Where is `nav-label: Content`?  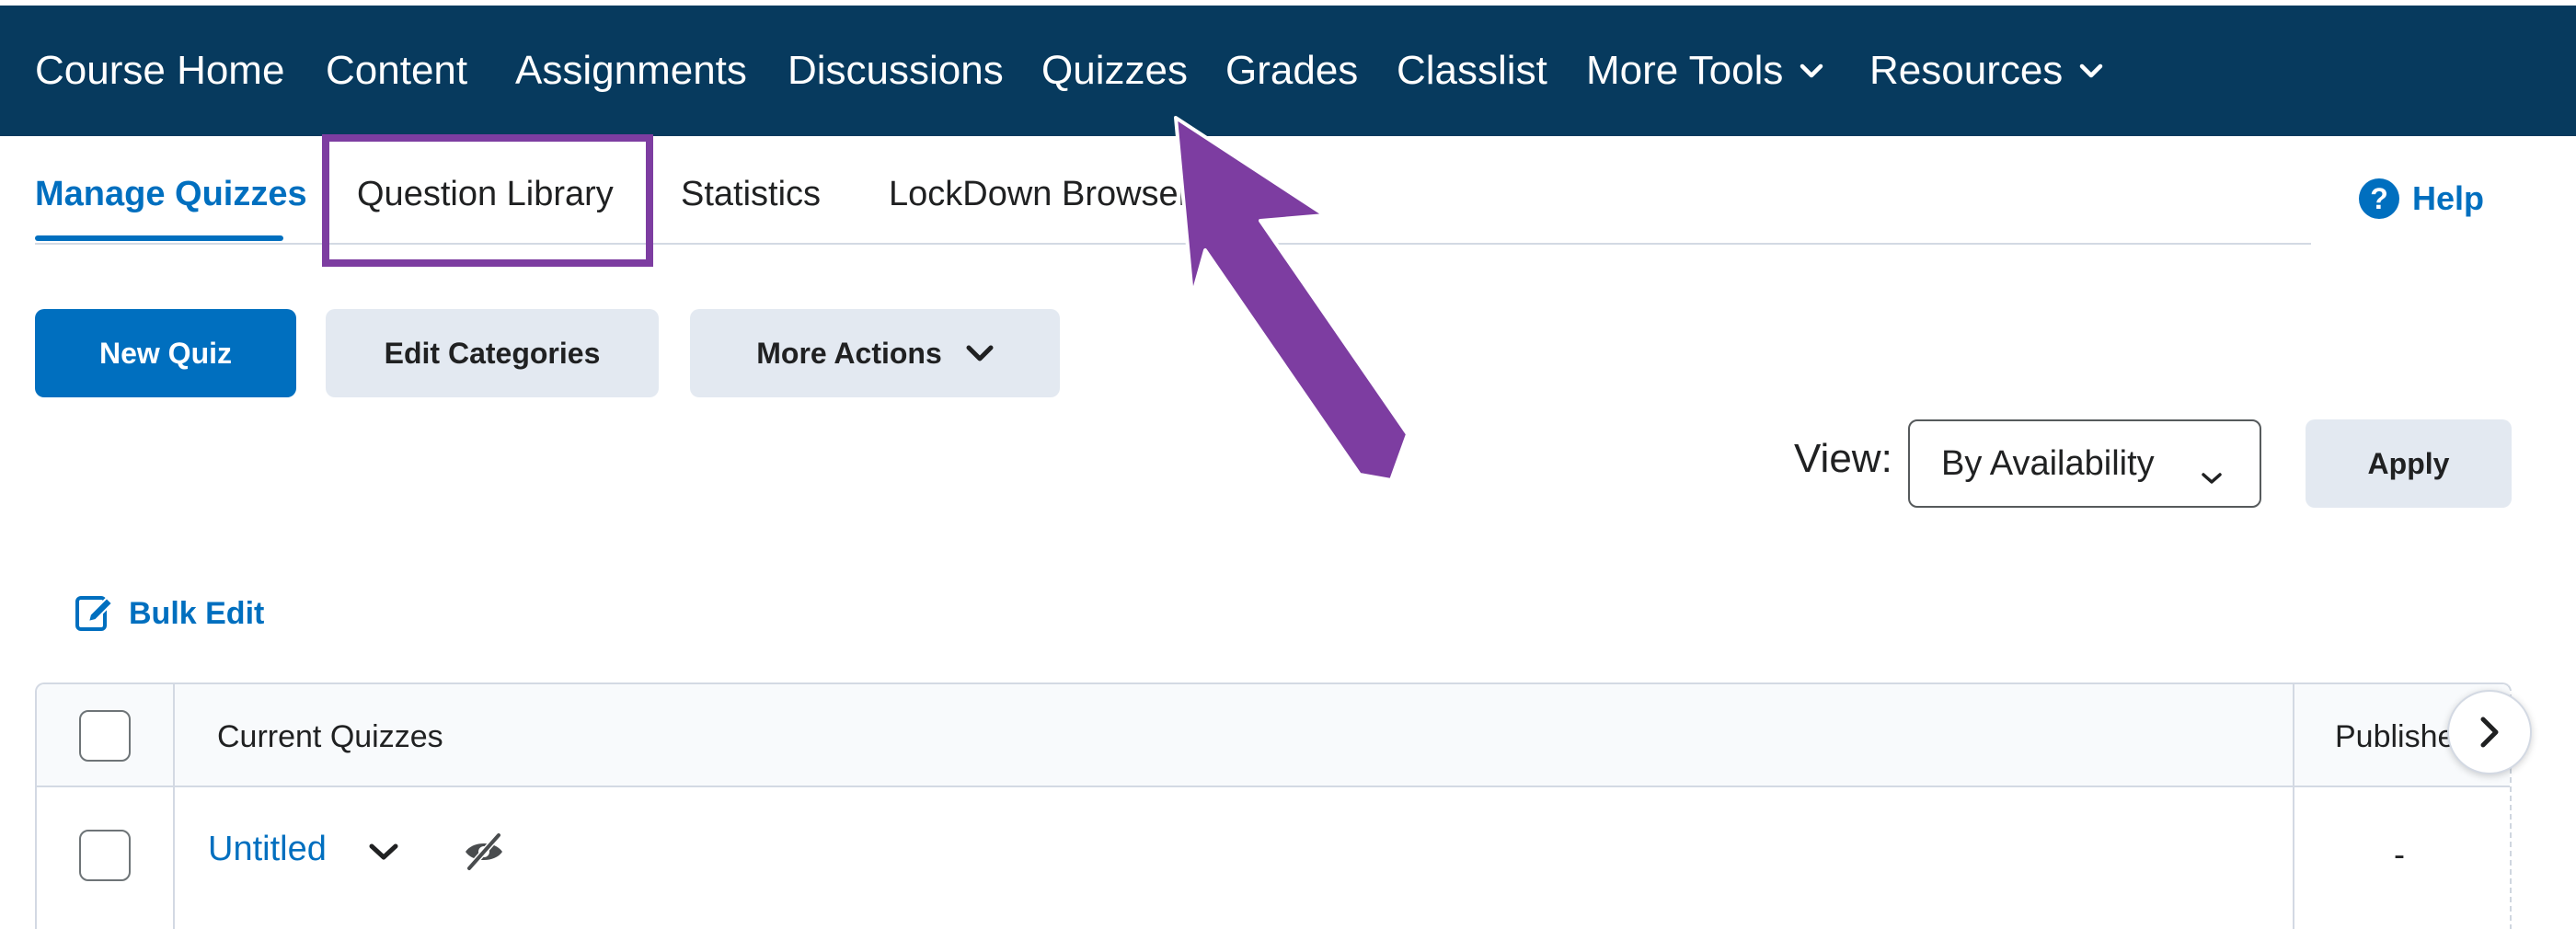 nav-label: Content is located at coordinates (397, 70).